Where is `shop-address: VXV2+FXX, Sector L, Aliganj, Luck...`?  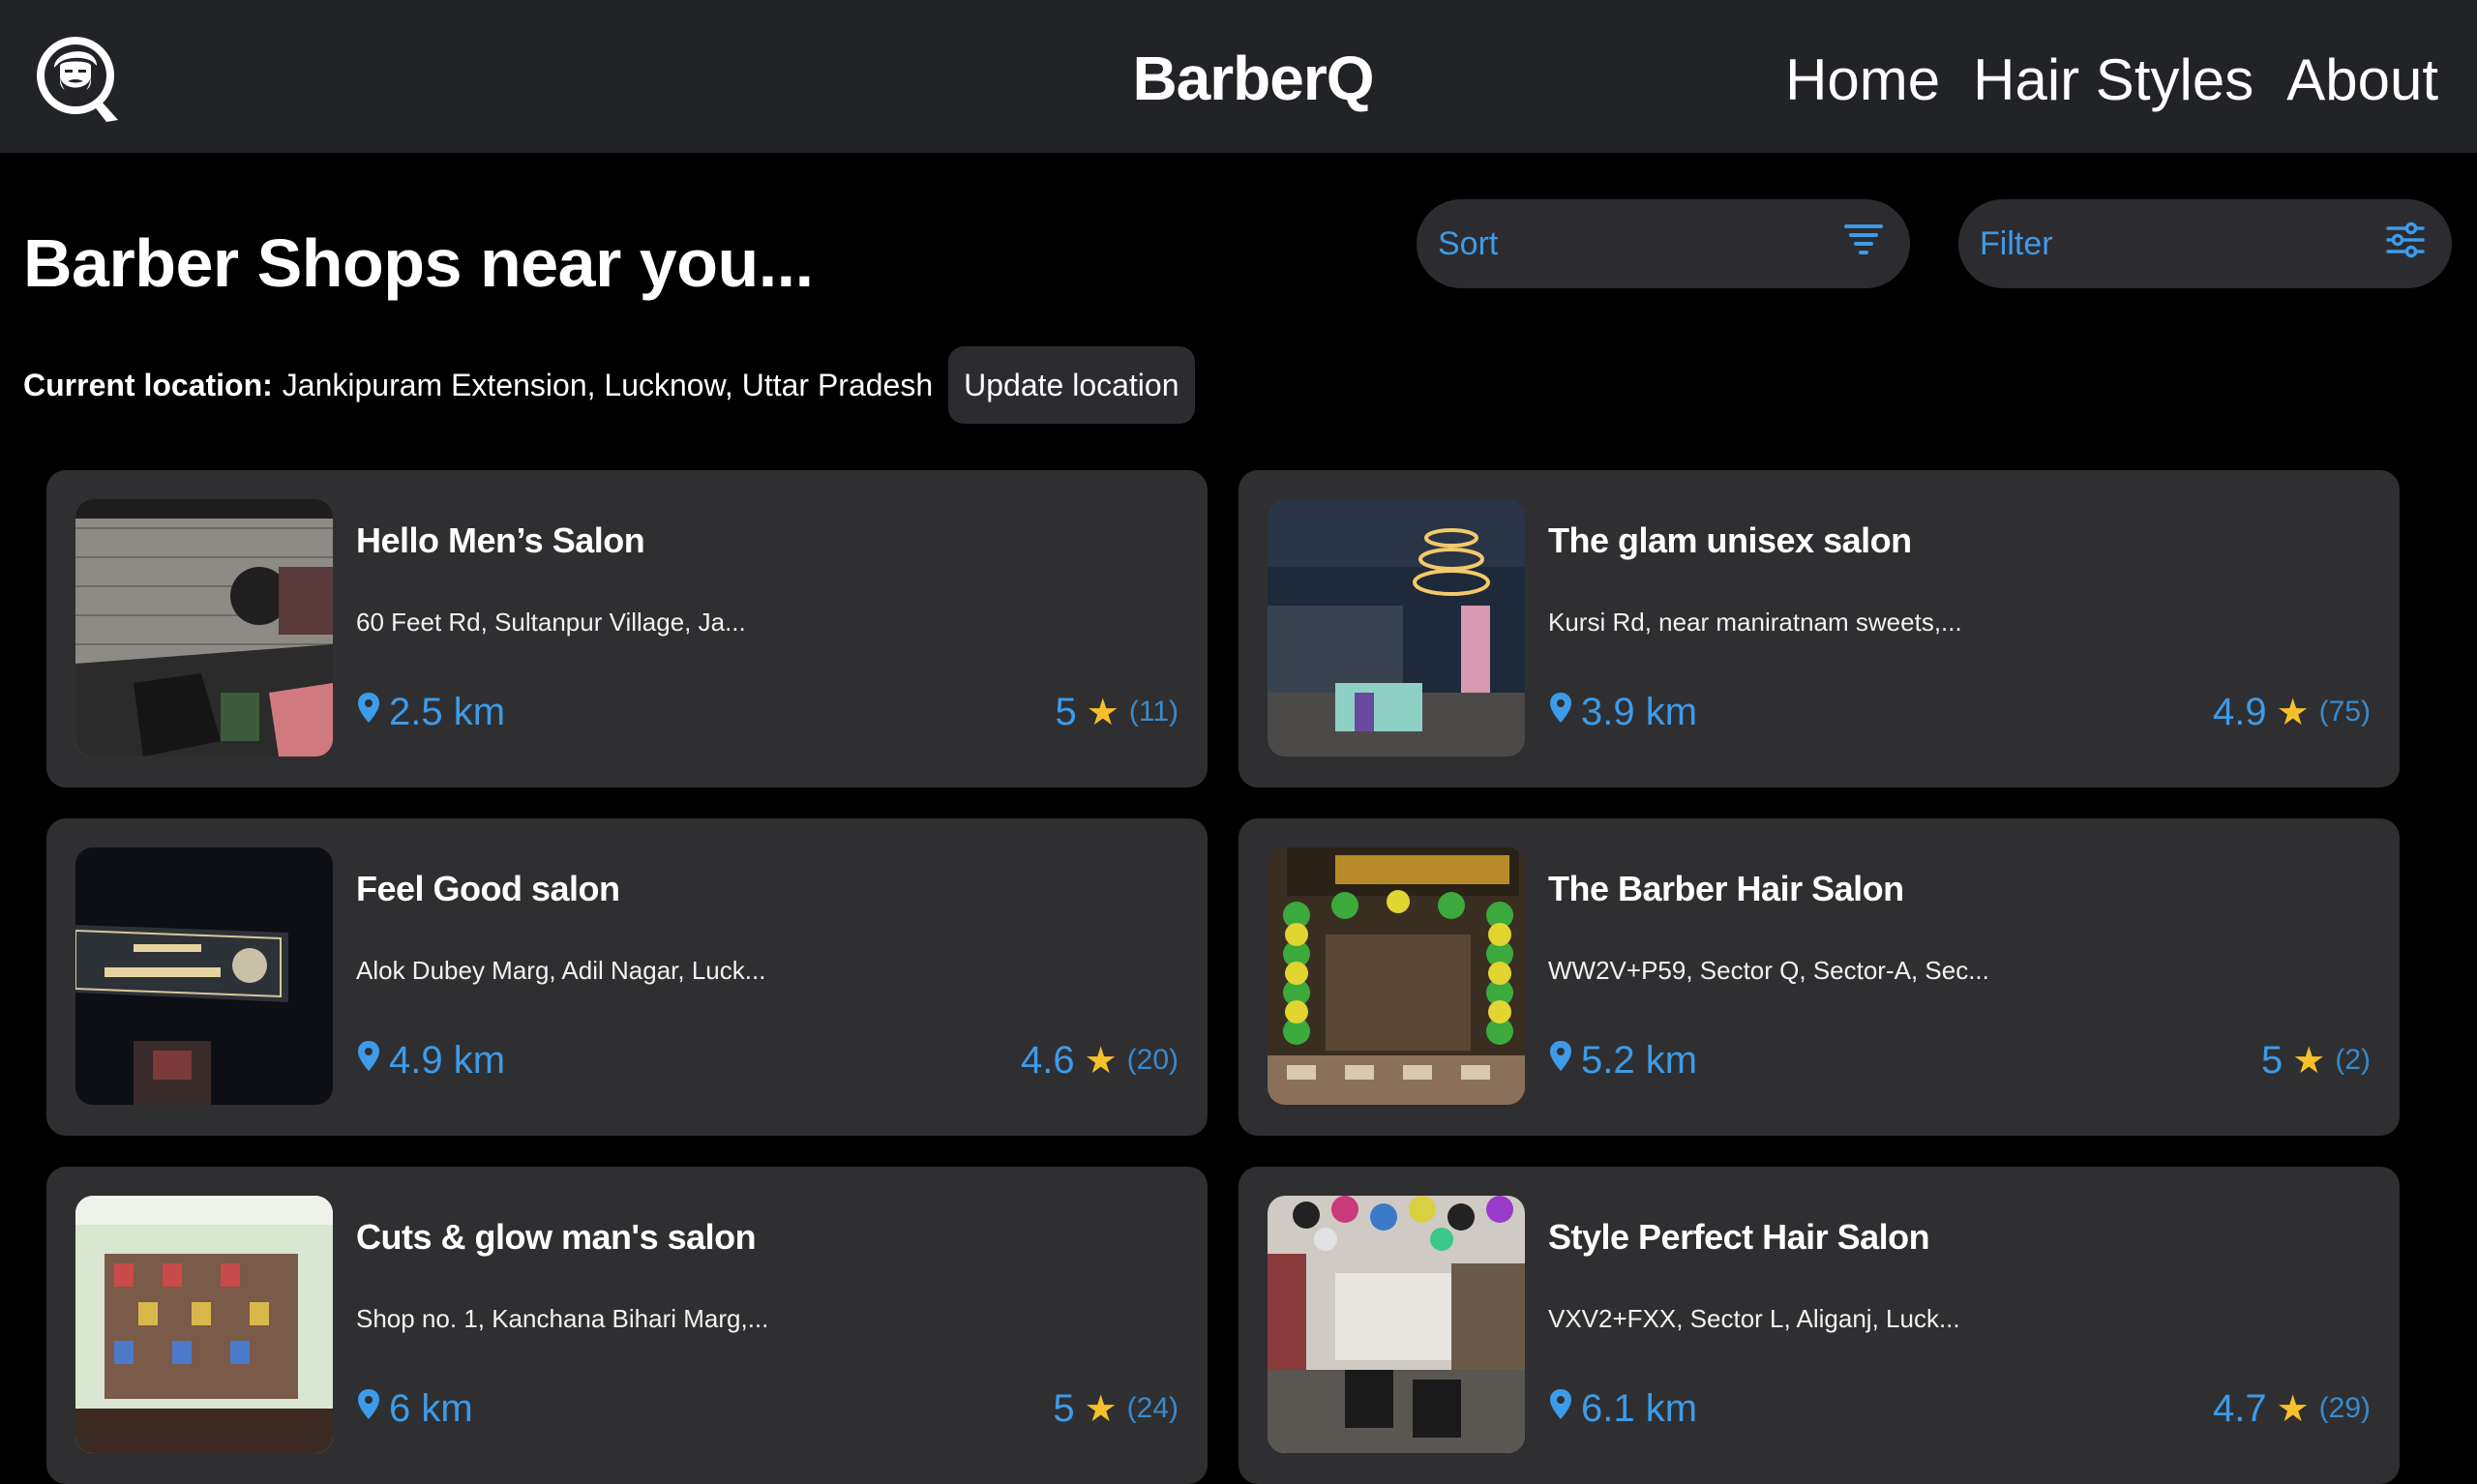
shop-address: VXV2+FXX, Sector L, Aliganj, Luck... is located at coordinates (1754, 1318).